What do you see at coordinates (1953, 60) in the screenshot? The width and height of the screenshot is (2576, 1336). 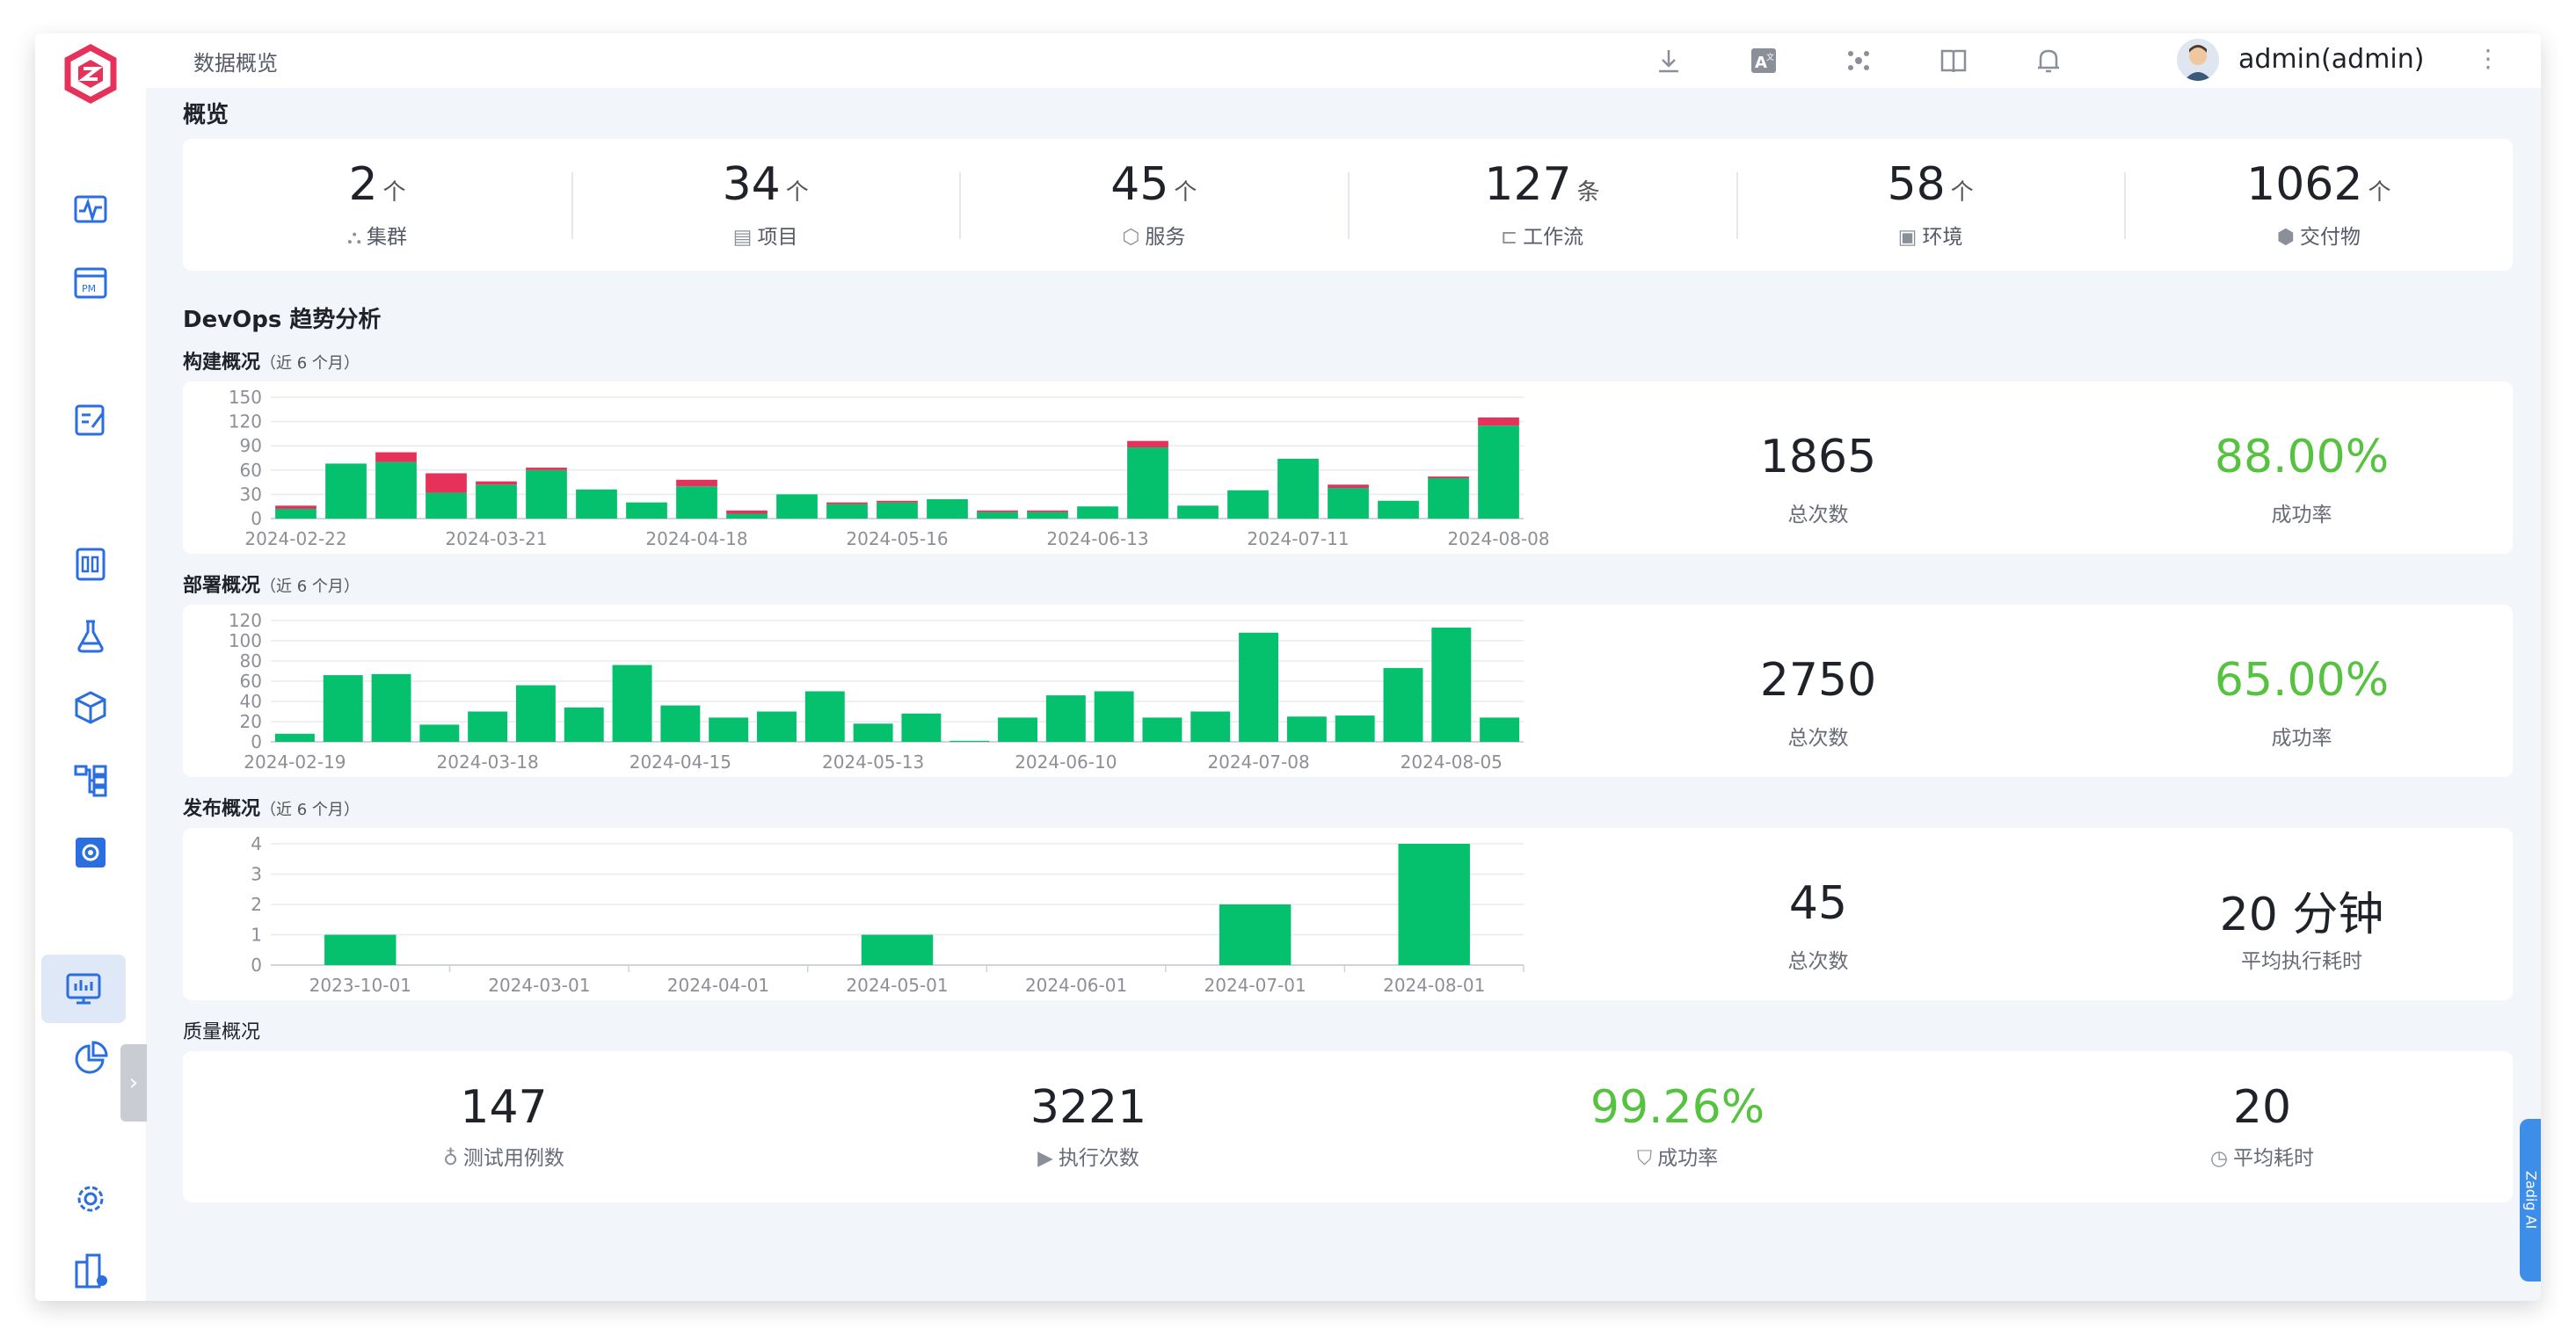 I see `docs-icon` at bounding box center [1953, 60].